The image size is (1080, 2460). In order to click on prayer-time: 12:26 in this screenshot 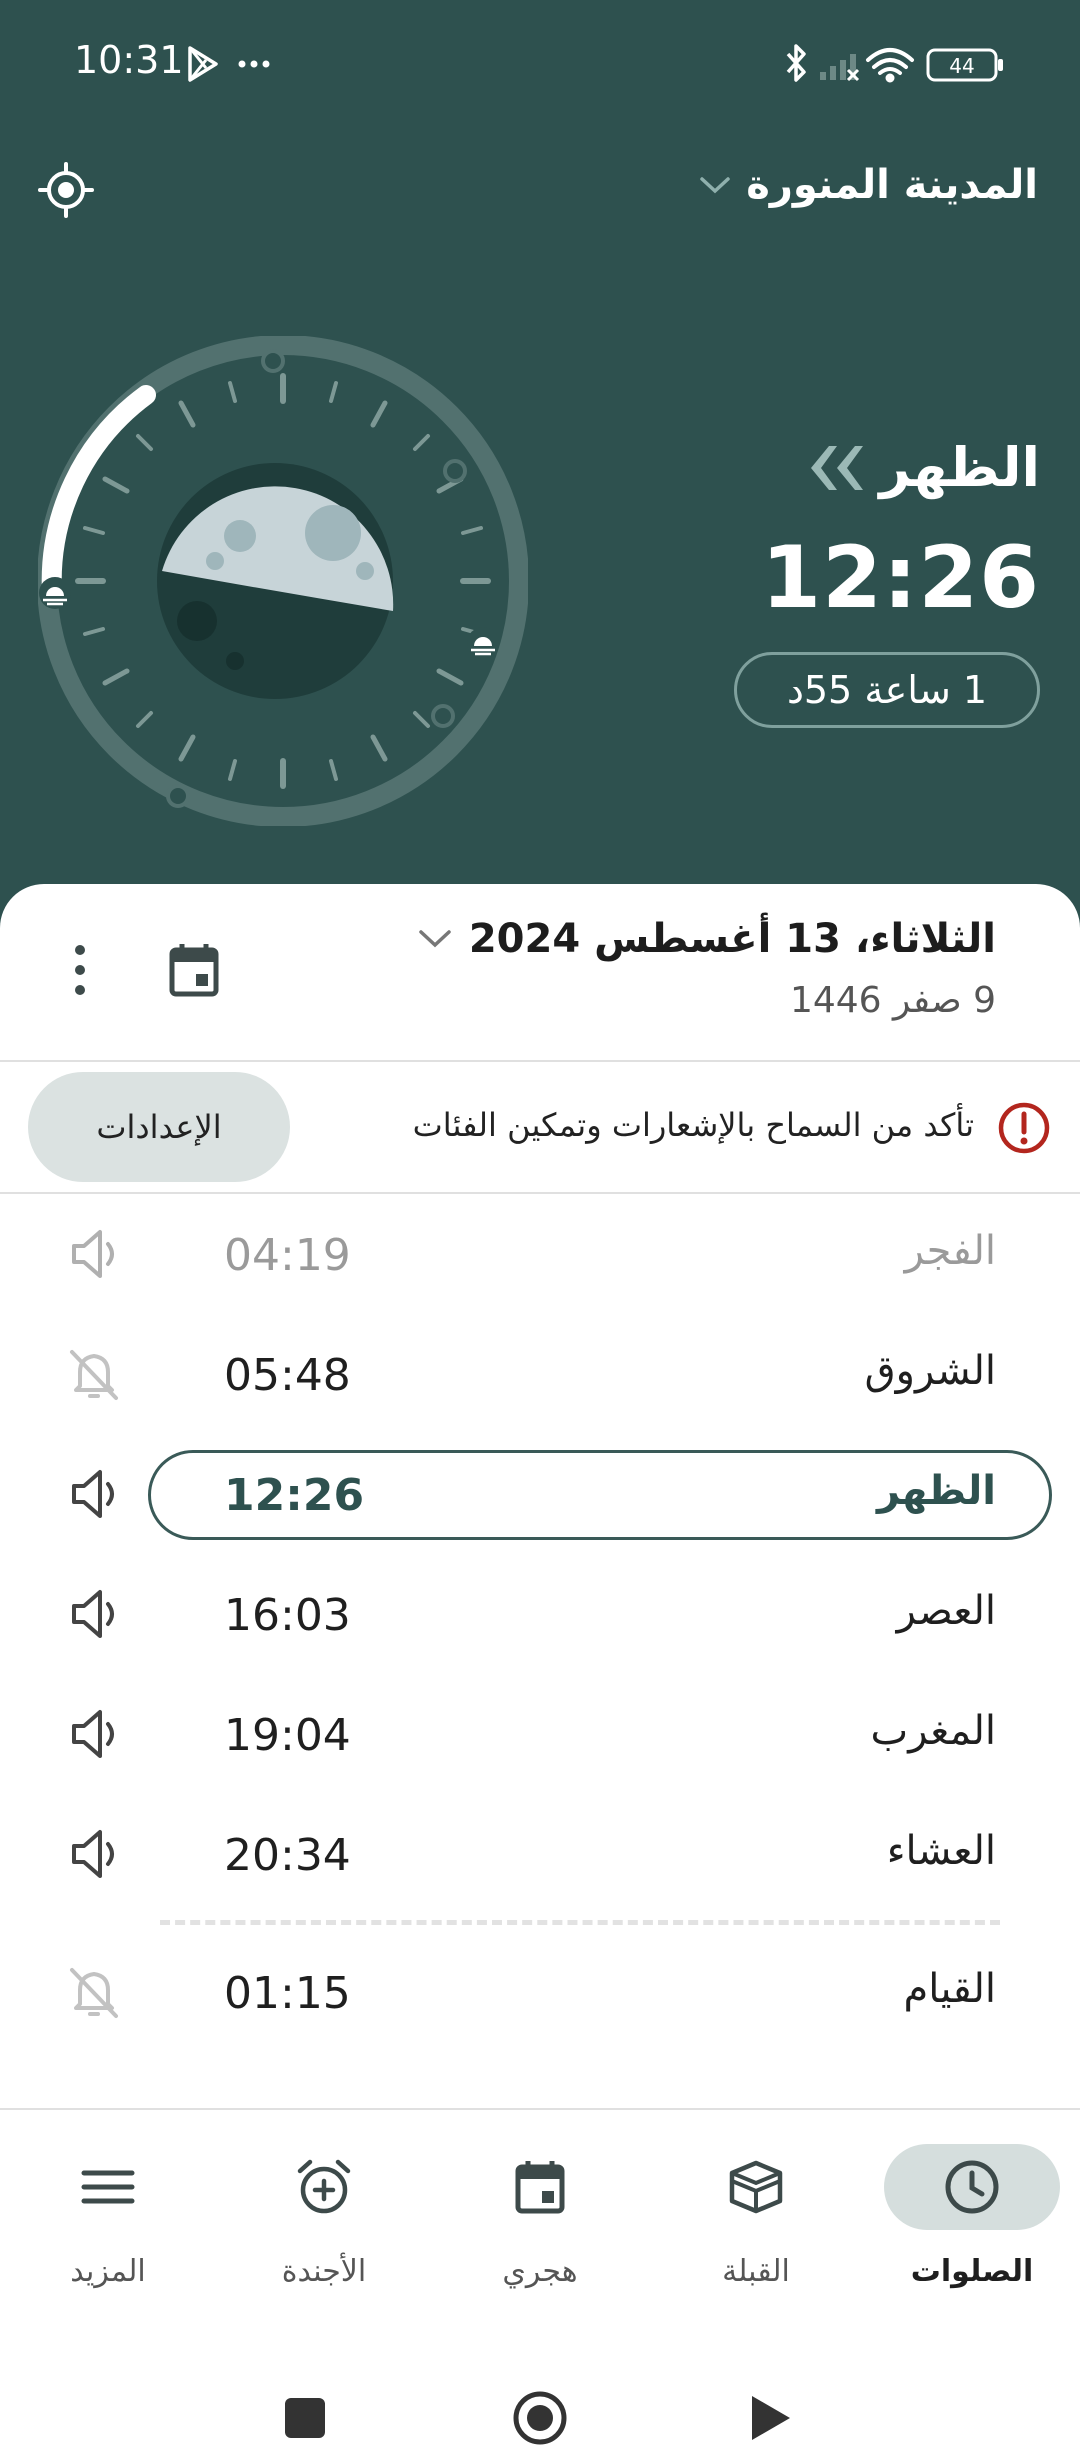, I will do `click(294, 1495)`.